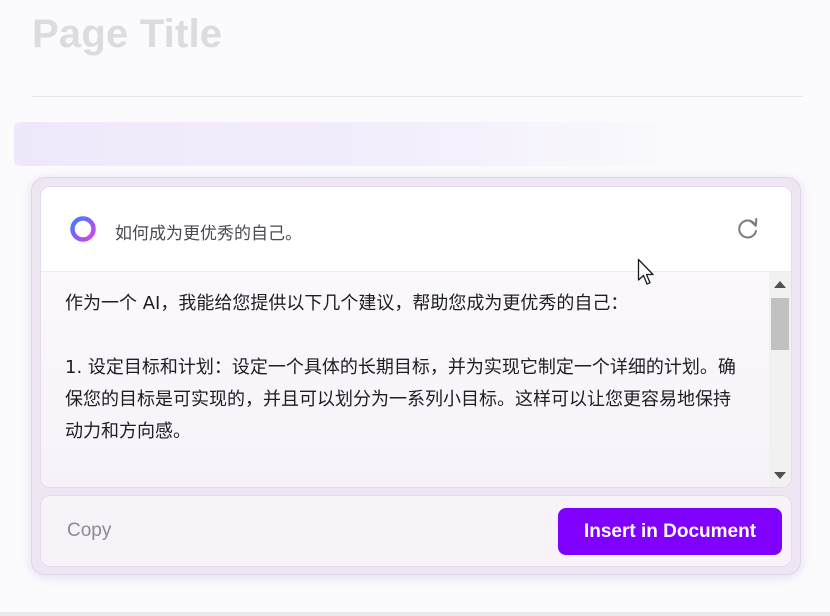 The width and height of the screenshot is (830, 616). Describe the element at coordinates (83, 229) in the screenshot. I see `ai-ring-icon` at that location.